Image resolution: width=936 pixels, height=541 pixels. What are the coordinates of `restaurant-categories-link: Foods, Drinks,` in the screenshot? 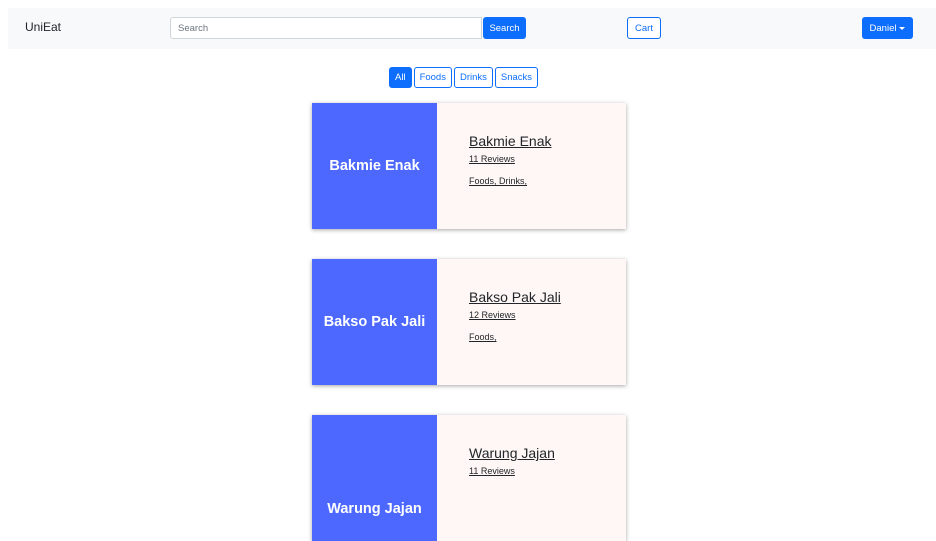 It's located at (547, 181).